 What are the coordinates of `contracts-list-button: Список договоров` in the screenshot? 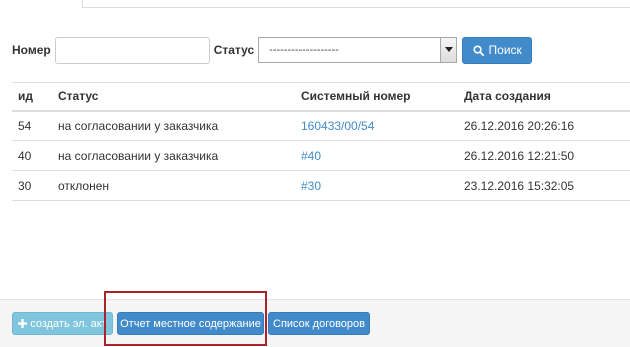 It's located at (319, 323).